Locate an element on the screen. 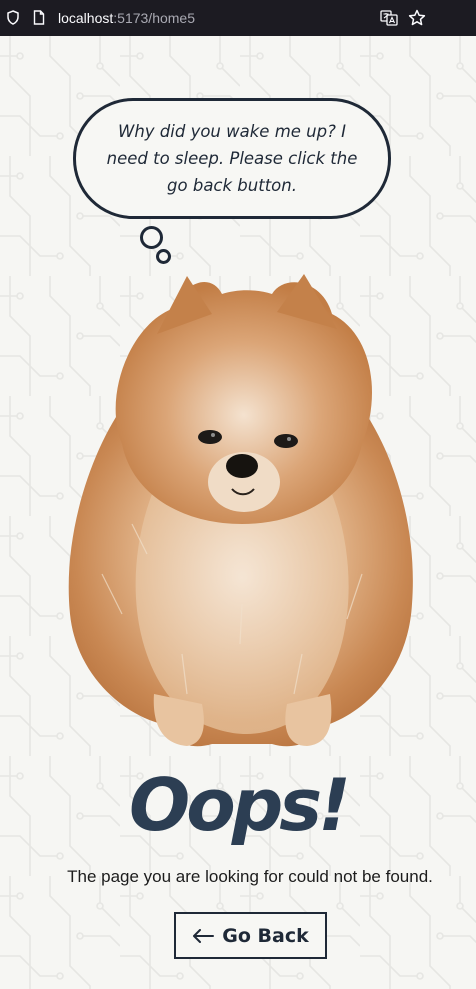  translate-icon is located at coordinates (389, 18).